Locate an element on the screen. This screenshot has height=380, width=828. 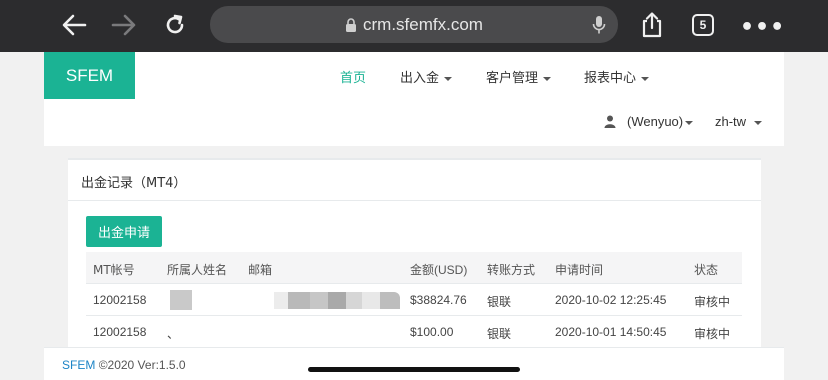
forward-button is located at coordinates (124, 25).